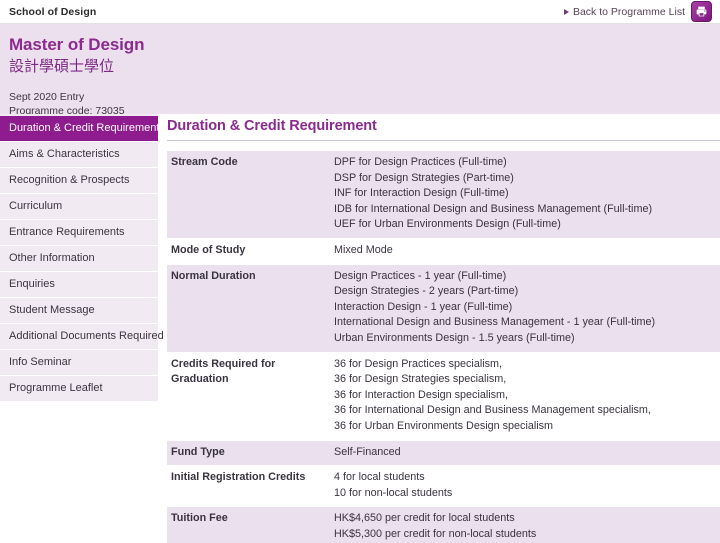  I want to click on row-value: Self-Financed, so click(525, 453).